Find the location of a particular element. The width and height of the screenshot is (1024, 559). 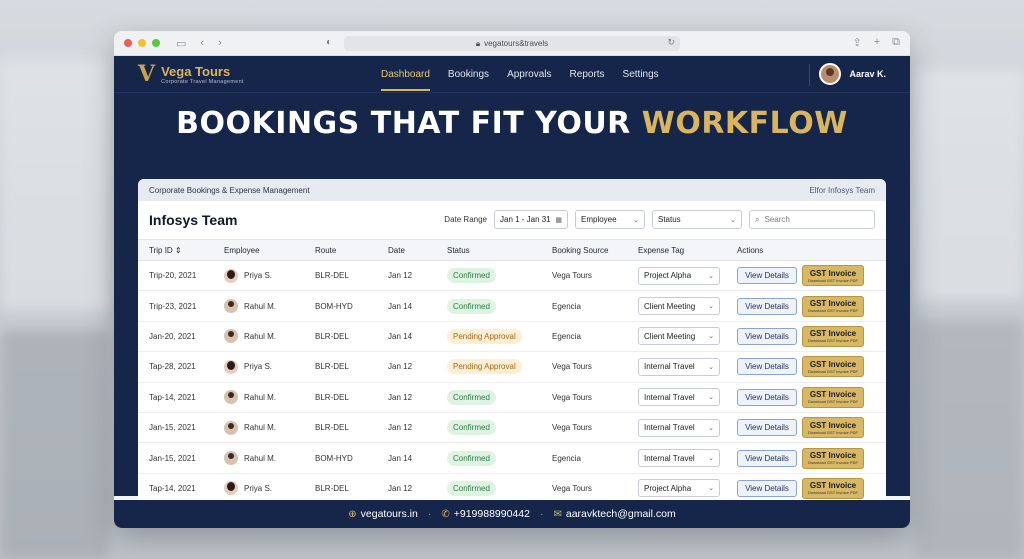

status-filter: Status ⌄ is located at coordinates (697, 219).